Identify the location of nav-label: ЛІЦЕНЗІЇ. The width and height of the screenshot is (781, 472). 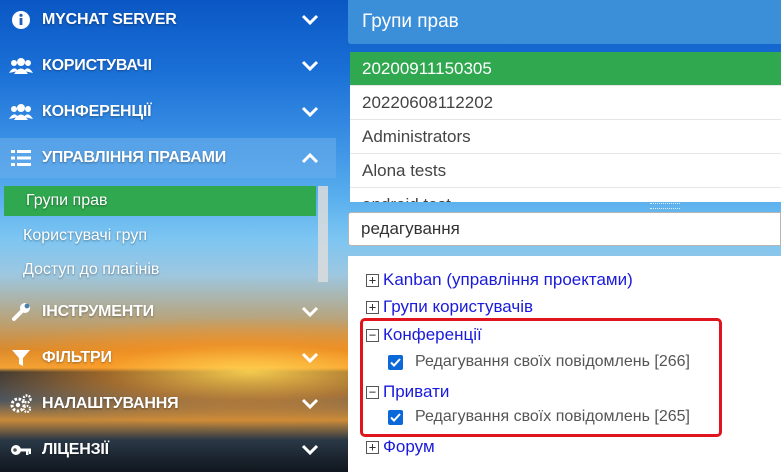
(75, 449).